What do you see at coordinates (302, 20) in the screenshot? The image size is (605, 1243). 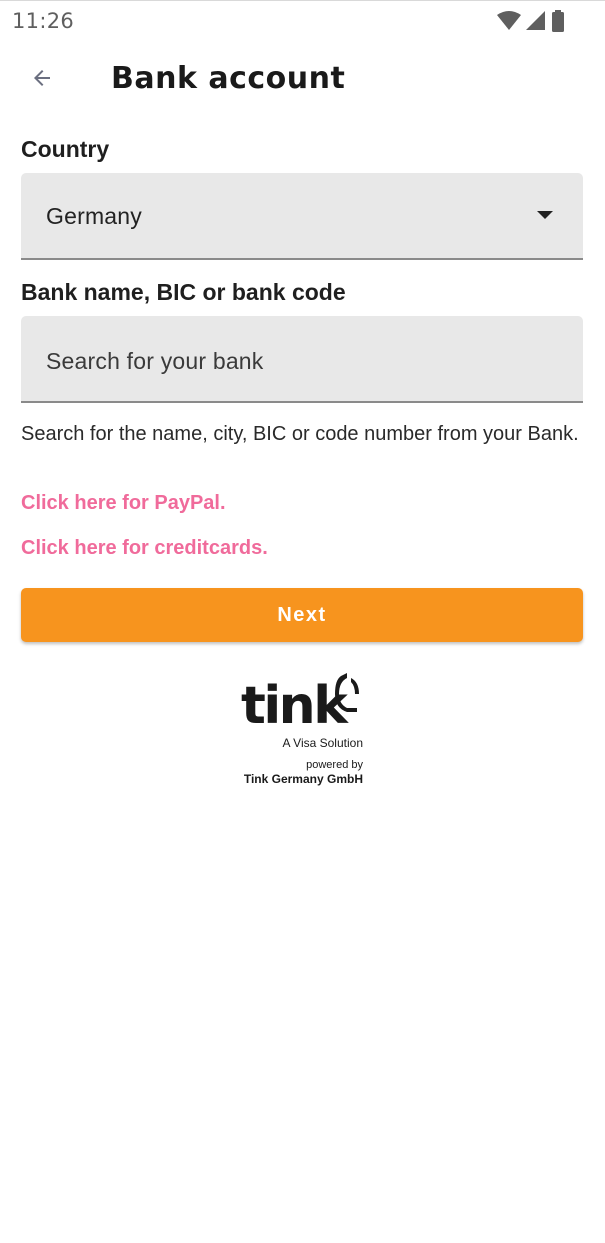 I see `status-bar: 11:26` at bounding box center [302, 20].